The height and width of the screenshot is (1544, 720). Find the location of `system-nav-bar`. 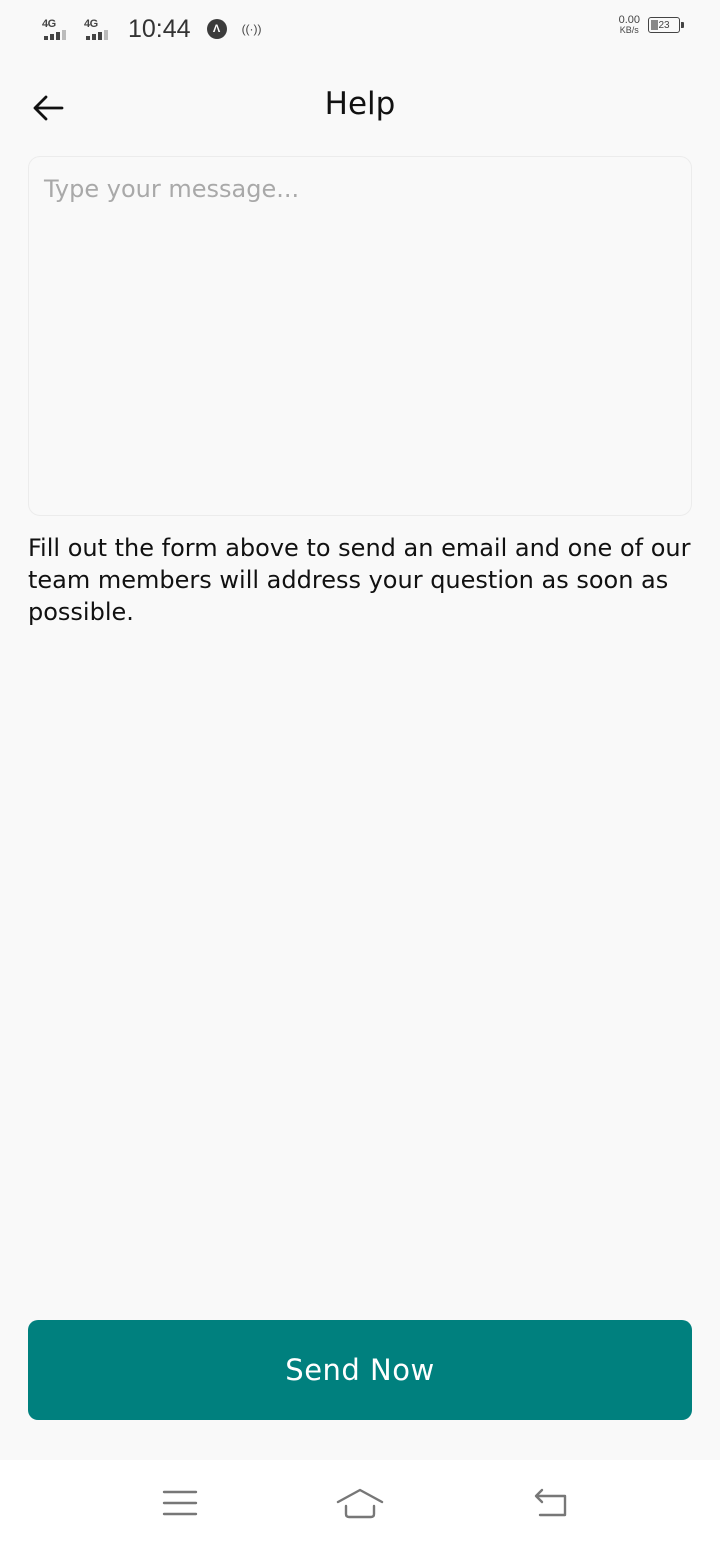

system-nav-bar is located at coordinates (360, 1502).